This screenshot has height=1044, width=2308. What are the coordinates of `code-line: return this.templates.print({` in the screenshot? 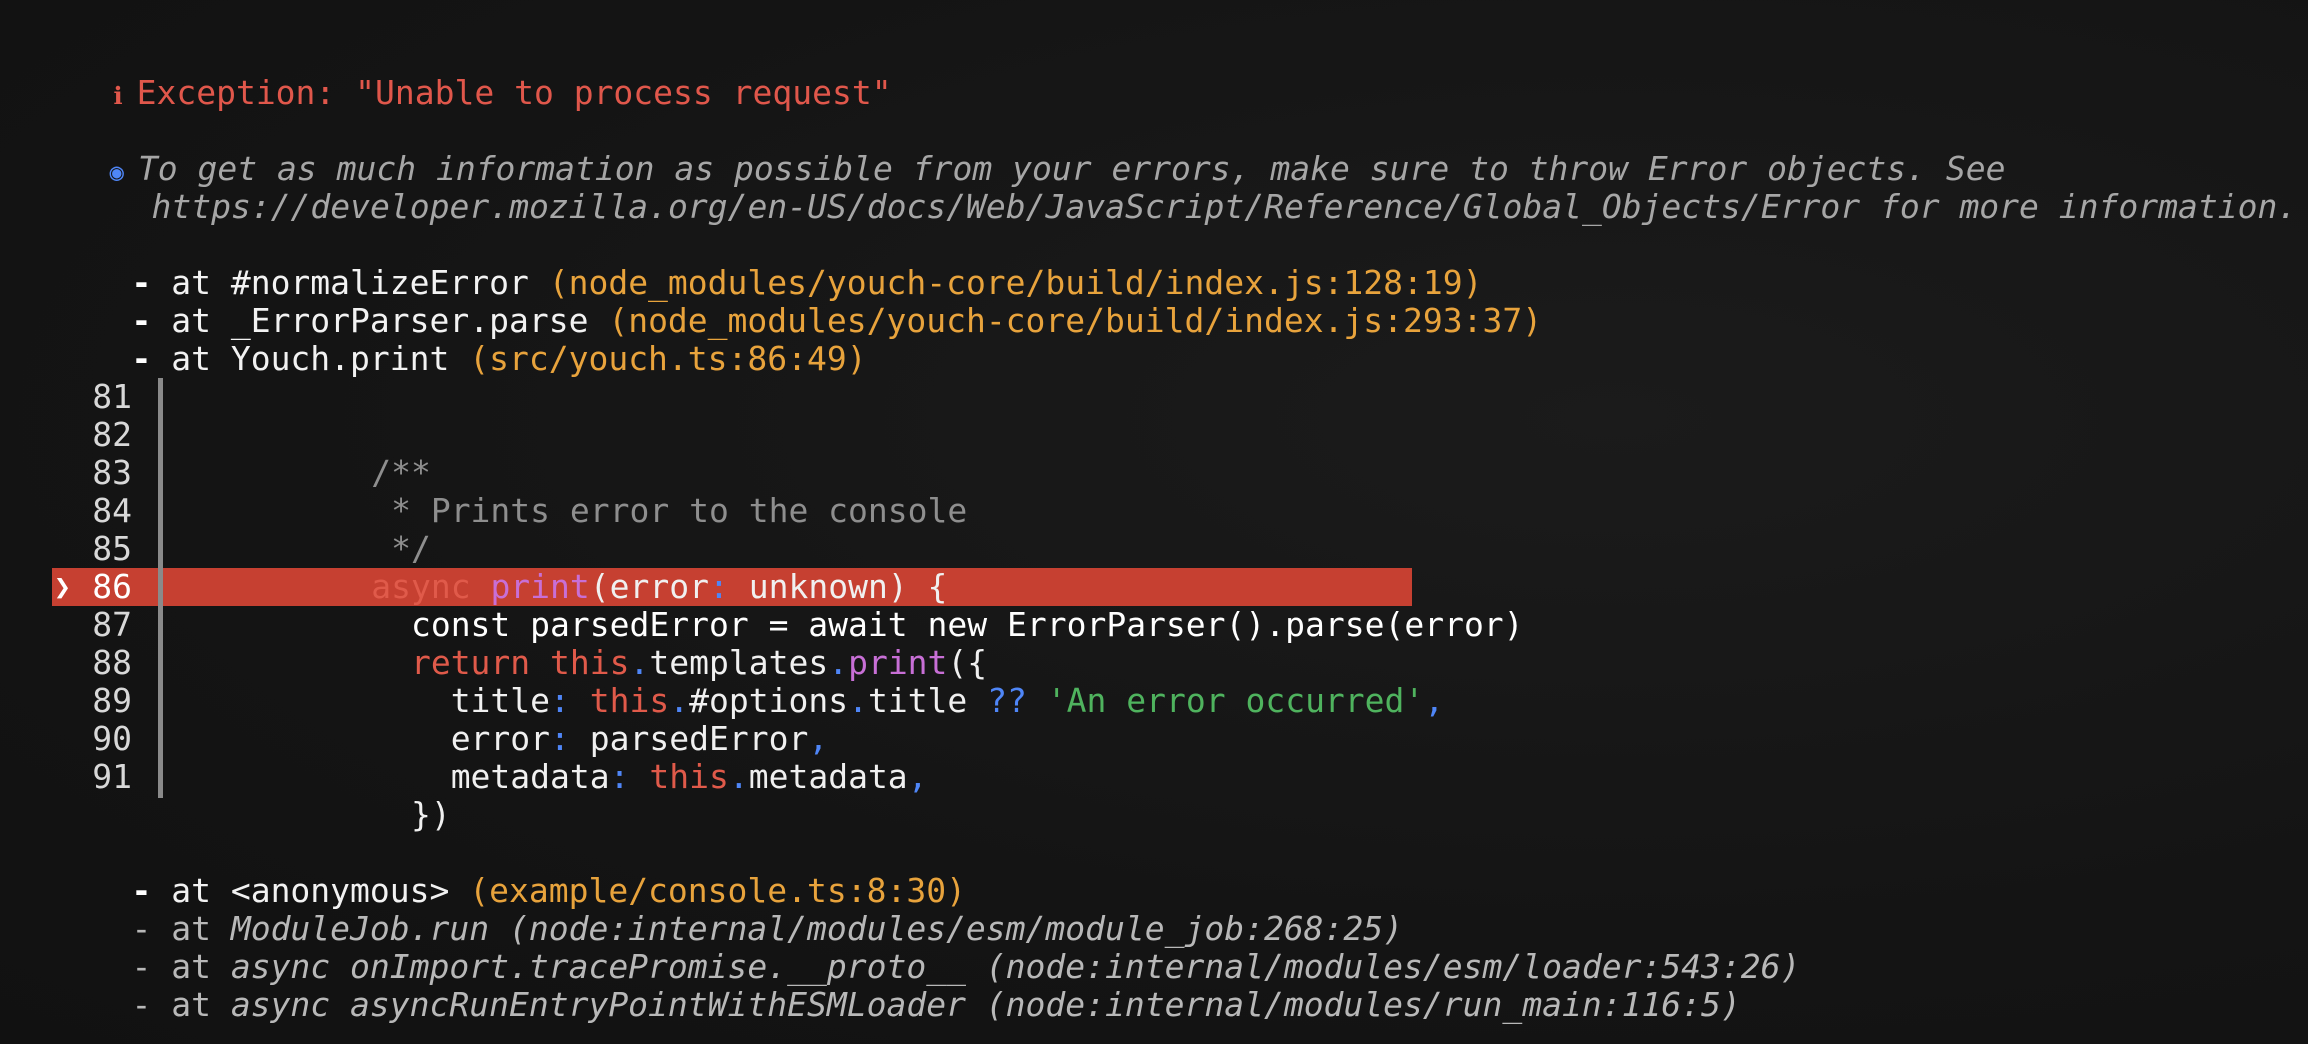 It's located at (619, 644).